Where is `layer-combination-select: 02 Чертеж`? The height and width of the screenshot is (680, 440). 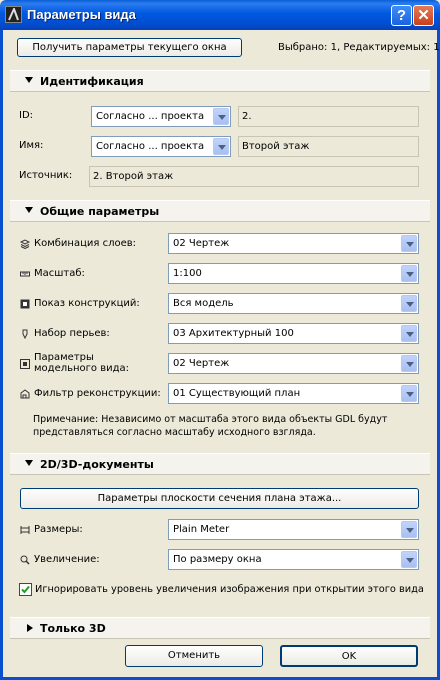 layer-combination-select: 02 Чертеж is located at coordinates (293, 243).